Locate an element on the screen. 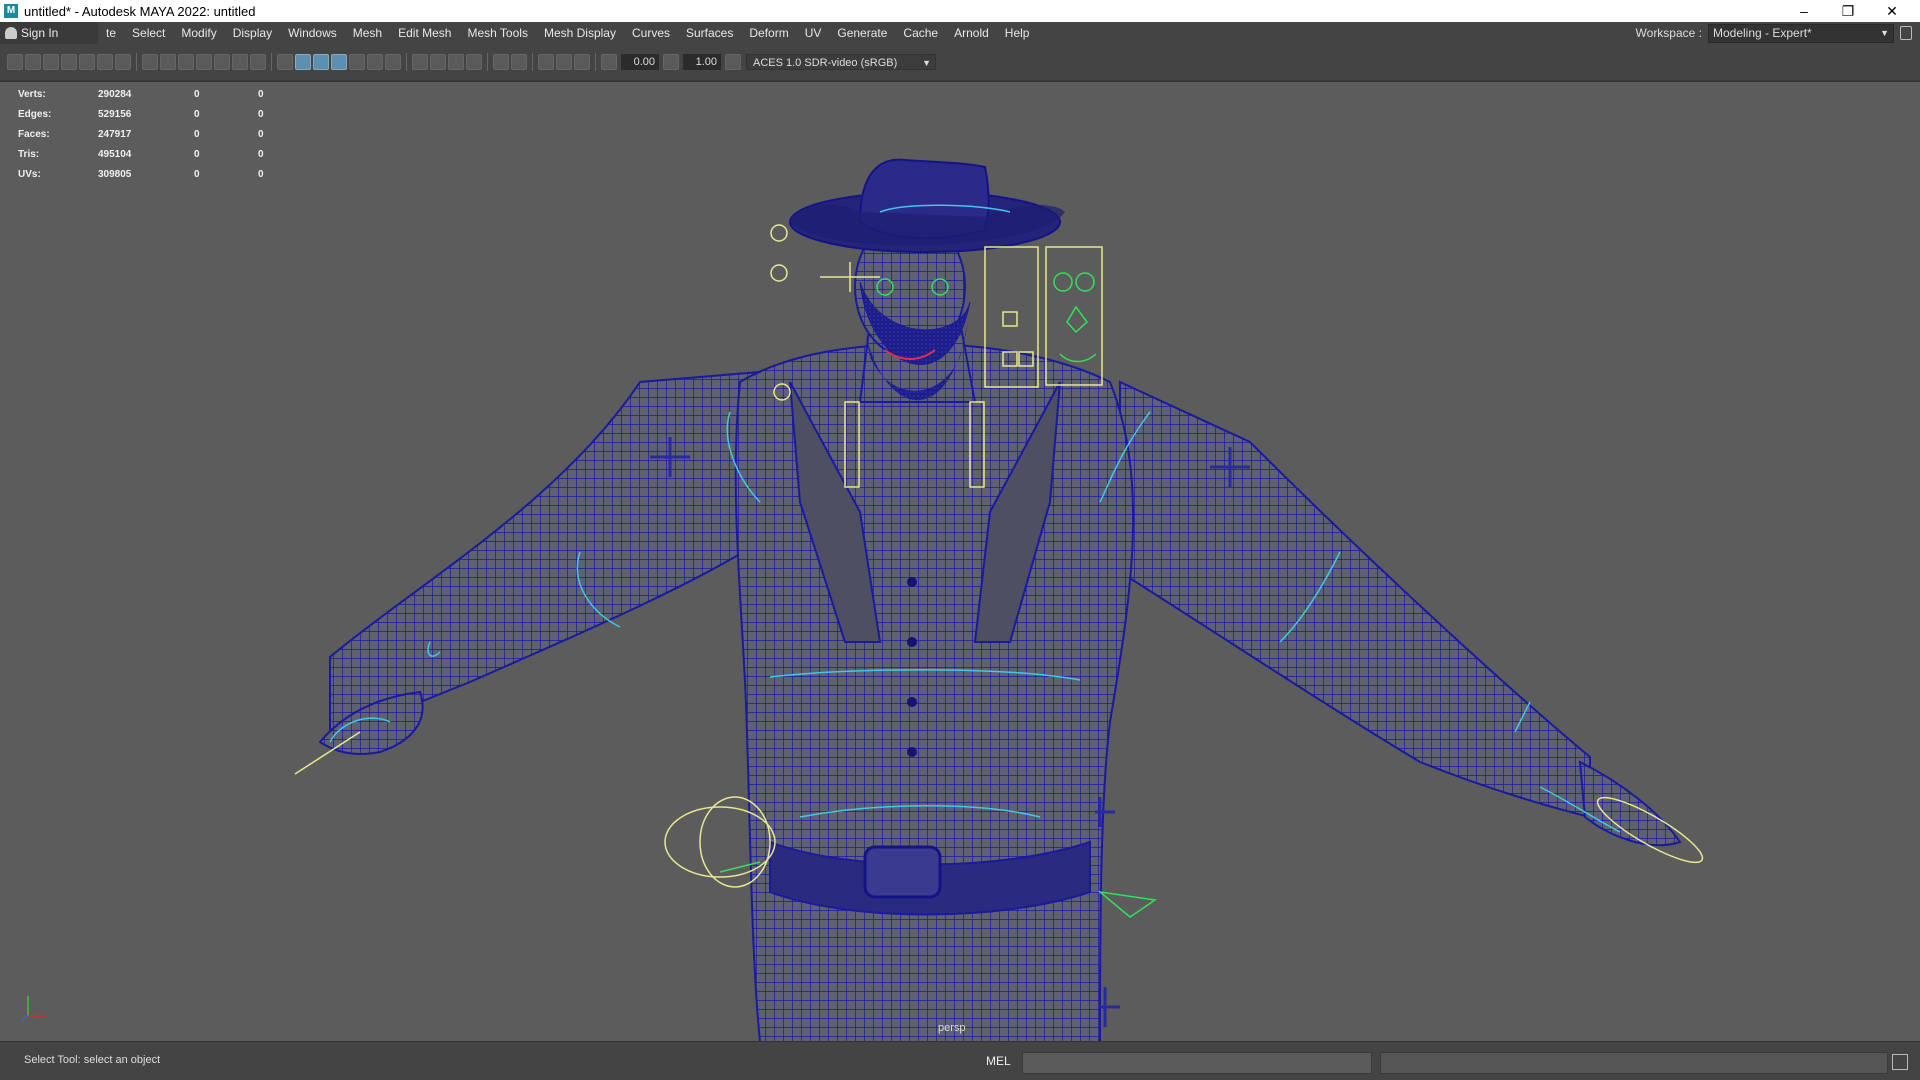 Image resolution: width=1920 pixels, height=1080 pixels. xray-active-icon is located at coordinates (564, 62).